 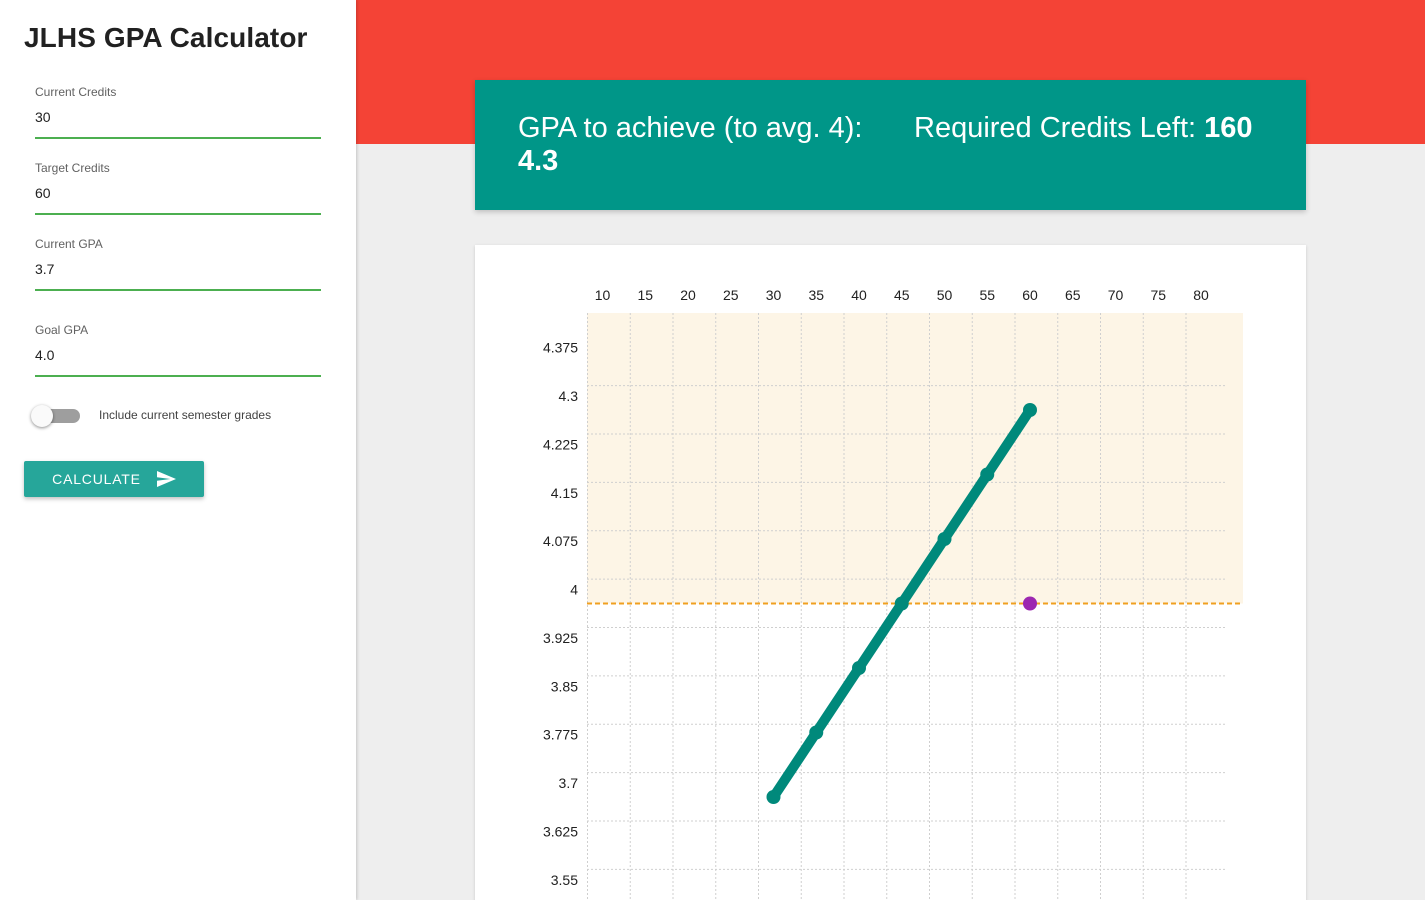 What do you see at coordinates (1201, 295) in the screenshot?
I see `x-tick-label: 80` at bounding box center [1201, 295].